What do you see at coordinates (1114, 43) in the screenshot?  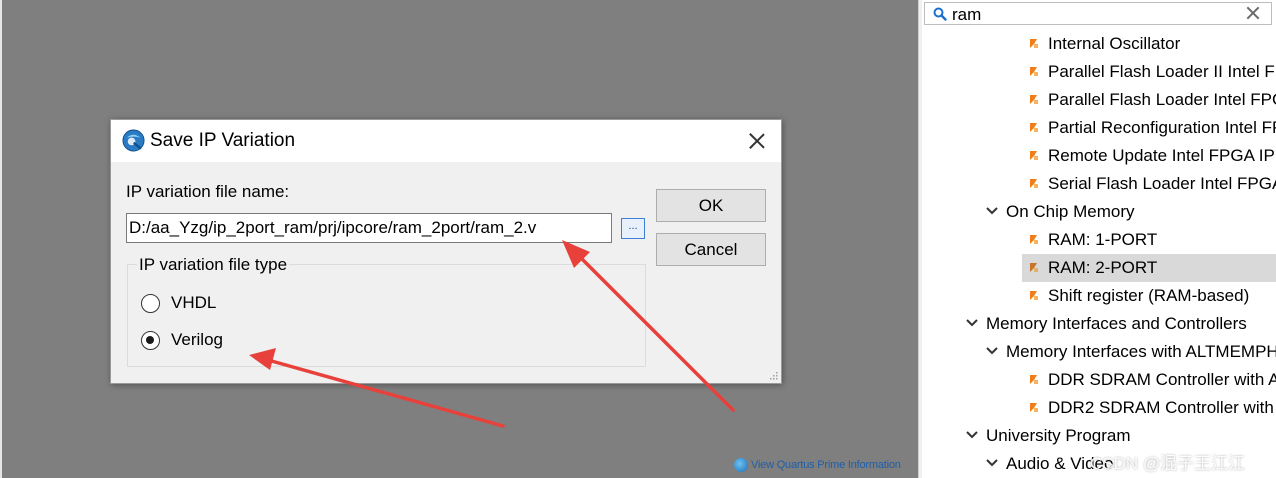 I see `tree-item-label: Internal Oscillator` at bounding box center [1114, 43].